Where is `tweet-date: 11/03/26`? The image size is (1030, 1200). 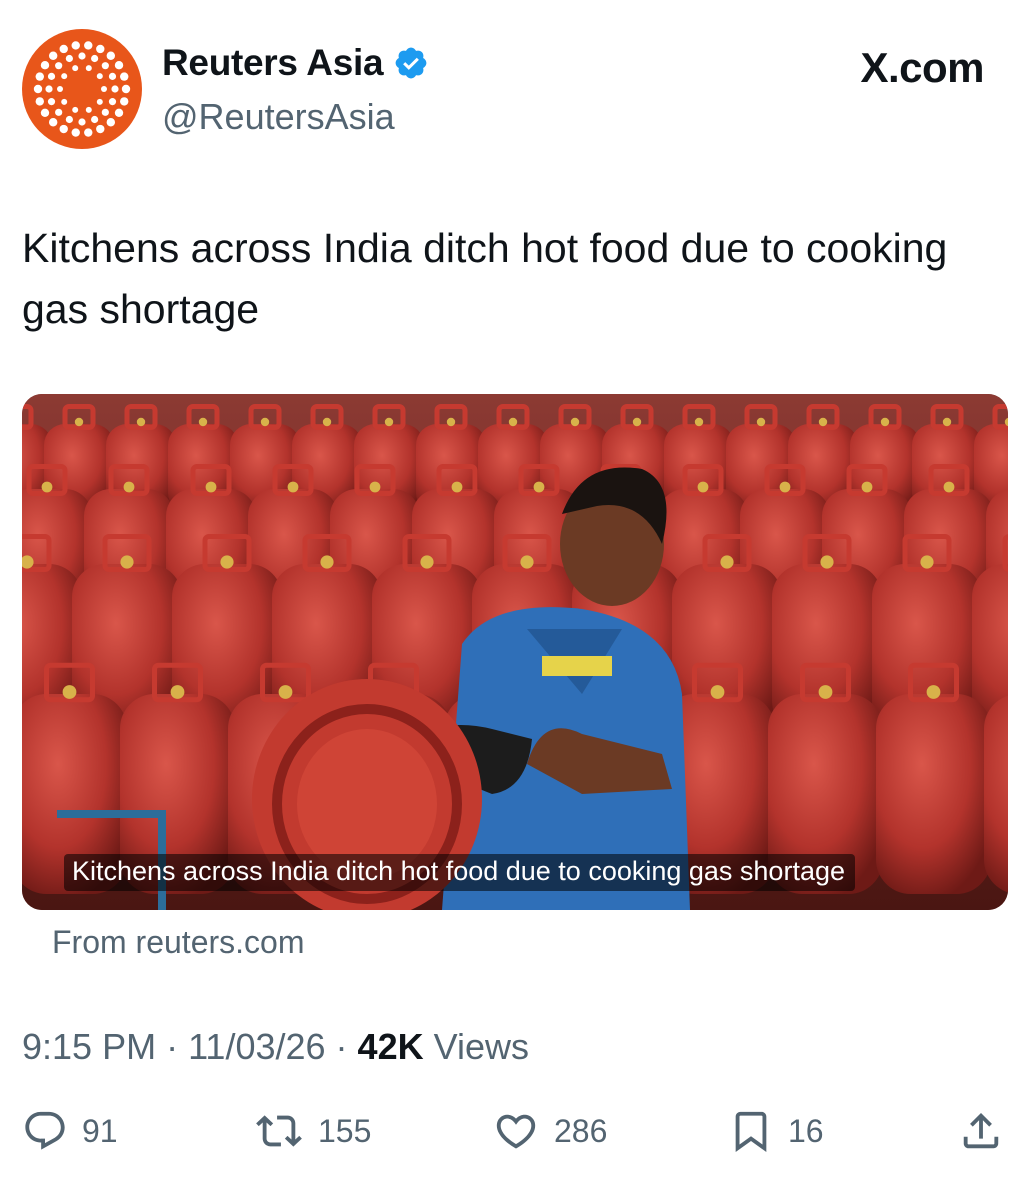 tweet-date: 11/03/26 is located at coordinates (256, 1047).